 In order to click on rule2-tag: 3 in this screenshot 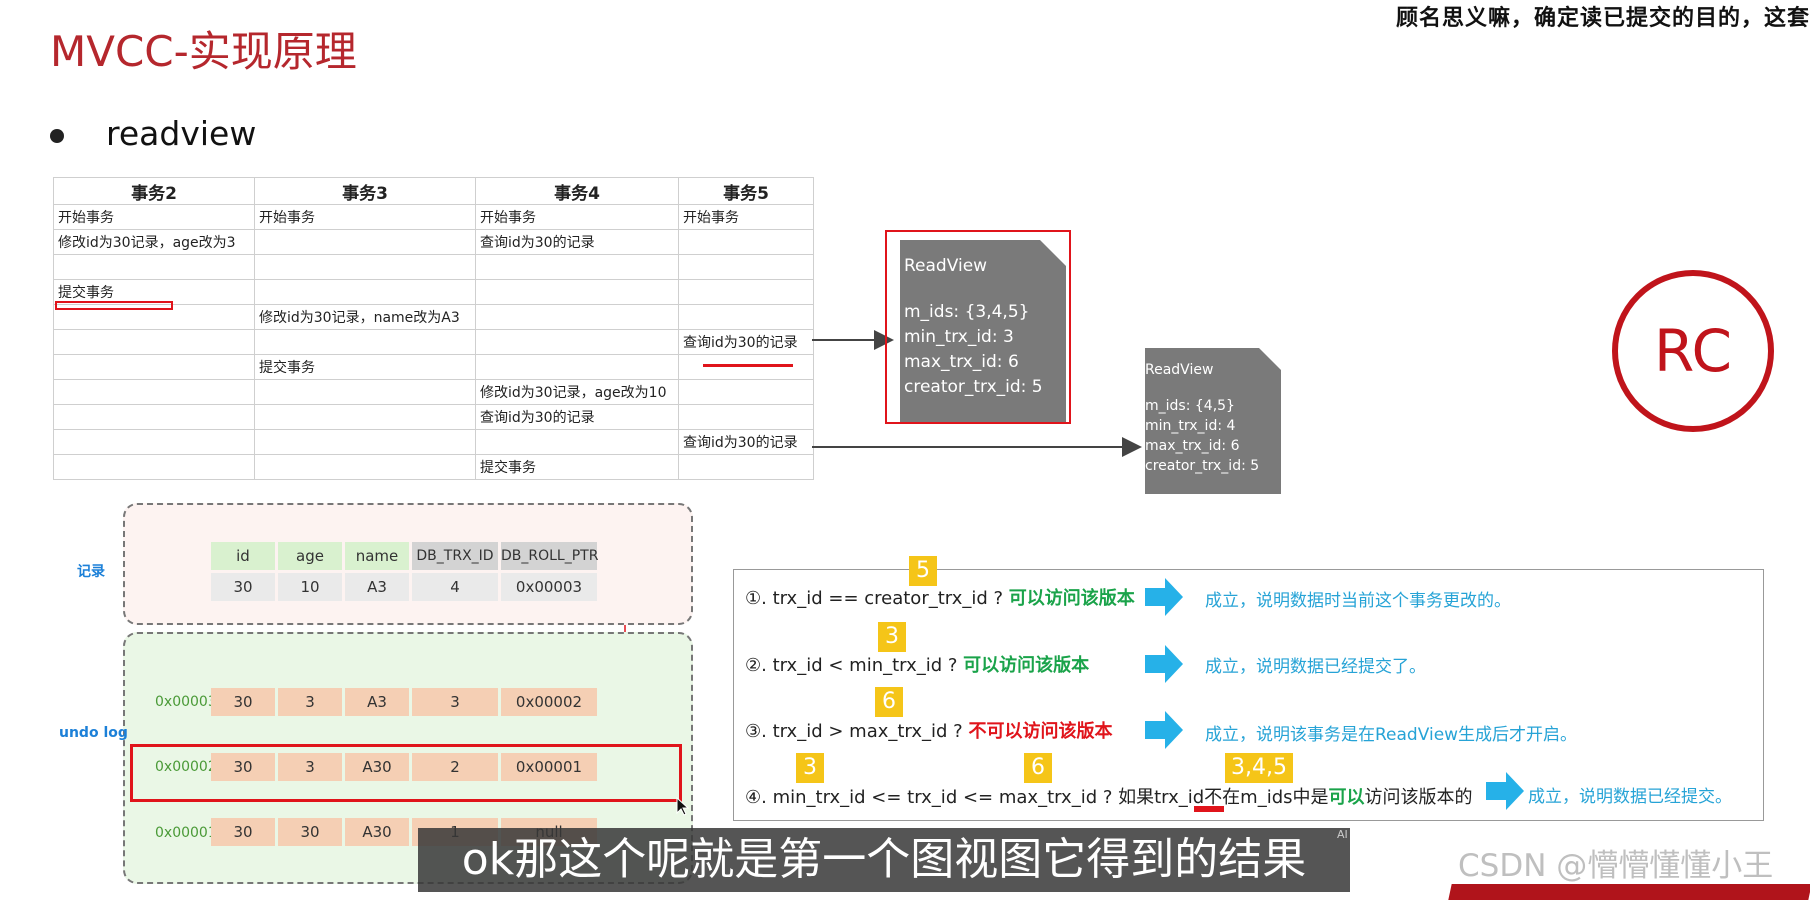, I will do `click(892, 637)`.